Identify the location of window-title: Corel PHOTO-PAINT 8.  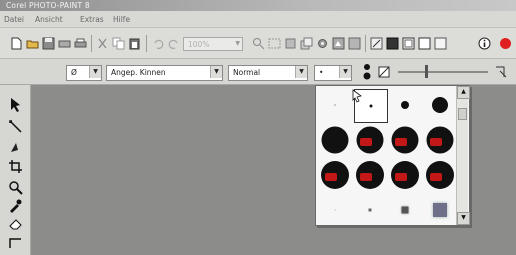
(48, 5).